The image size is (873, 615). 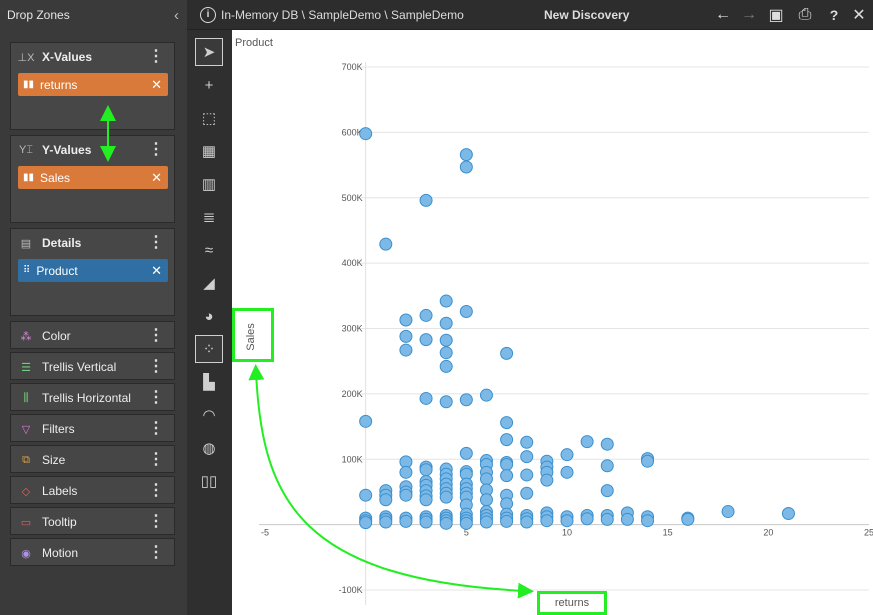 I want to click on info-icon: i, so click(x=208, y=14).